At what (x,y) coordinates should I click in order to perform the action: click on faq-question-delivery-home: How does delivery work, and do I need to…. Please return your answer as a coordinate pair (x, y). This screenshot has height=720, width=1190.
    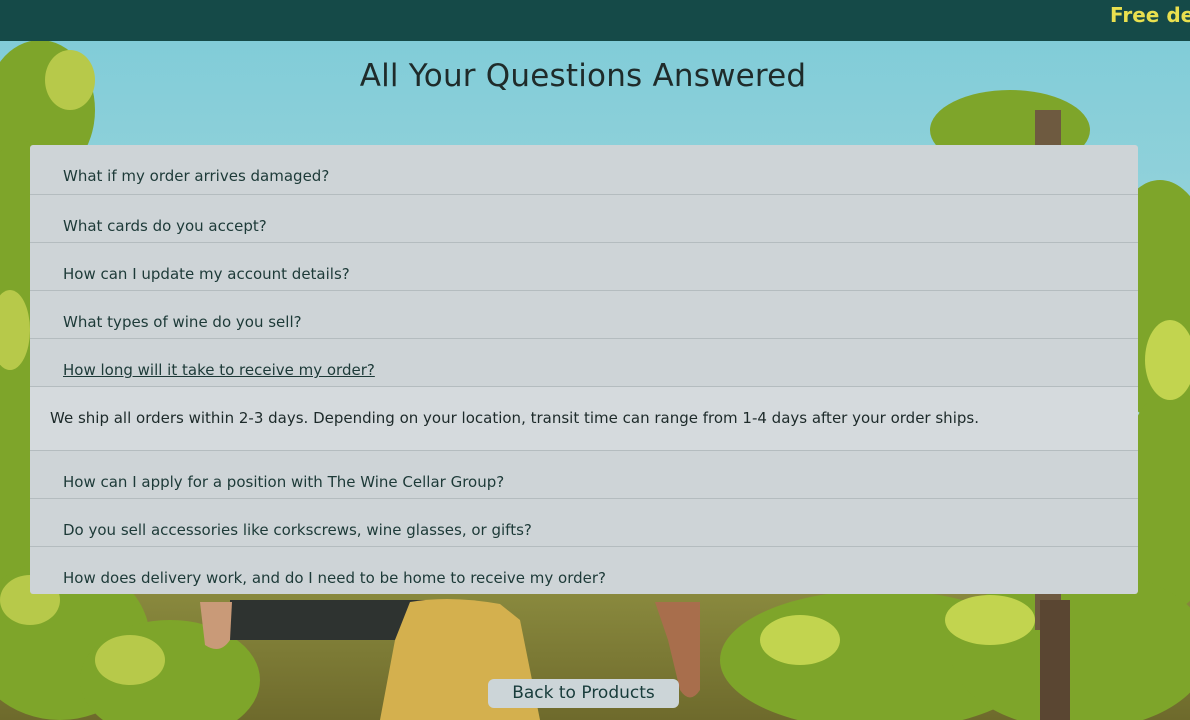
    Looking at the image, I should click on (584, 570).